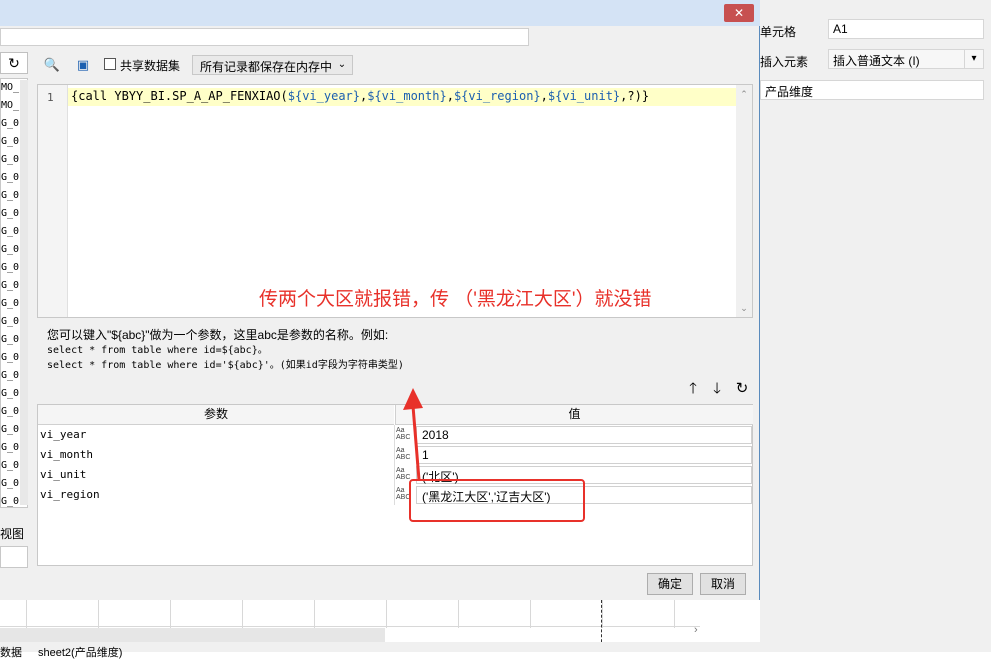  I want to click on sql-prefix: {call YBYY_BI.SP_A_AP_FENXIAO(, so click(179, 96).